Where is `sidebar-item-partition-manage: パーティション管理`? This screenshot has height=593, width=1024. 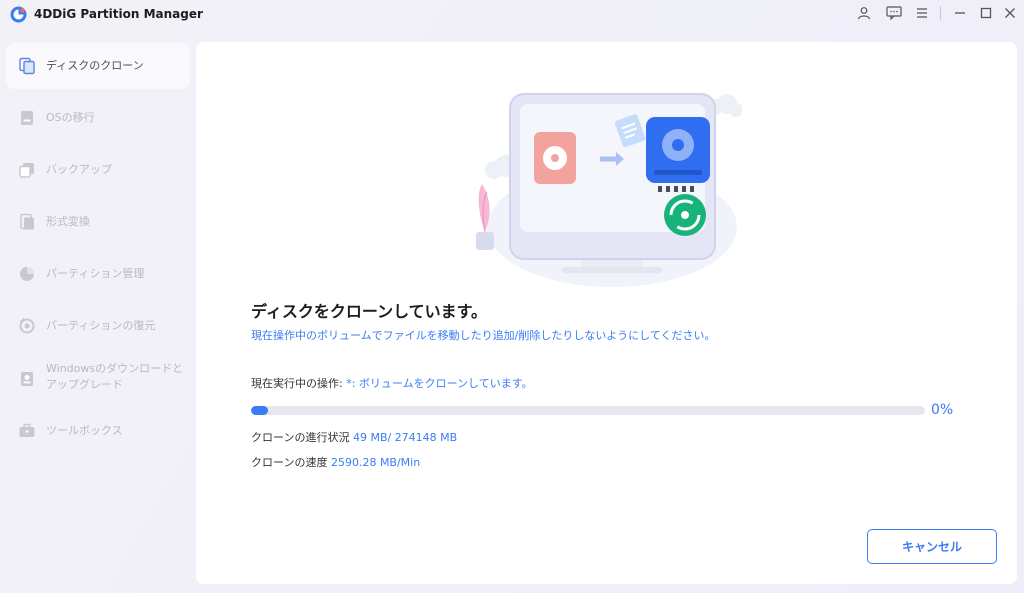
sidebar-item-partition-manage: パーティション管理 is located at coordinates (98, 274).